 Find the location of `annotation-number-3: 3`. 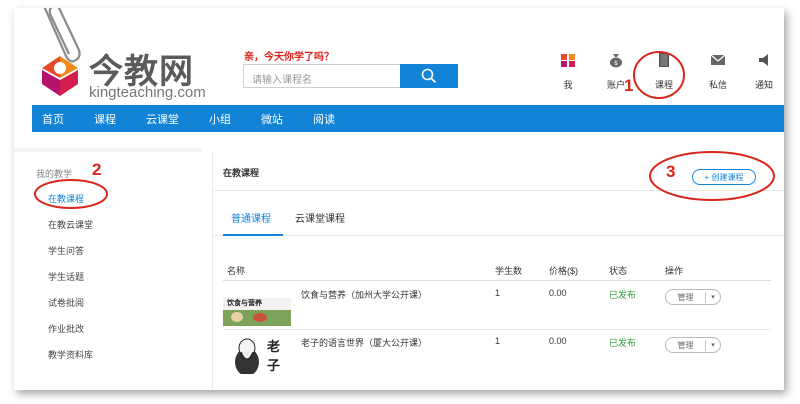

annotation-number-3: 3 is located at coordinates (671, 171).